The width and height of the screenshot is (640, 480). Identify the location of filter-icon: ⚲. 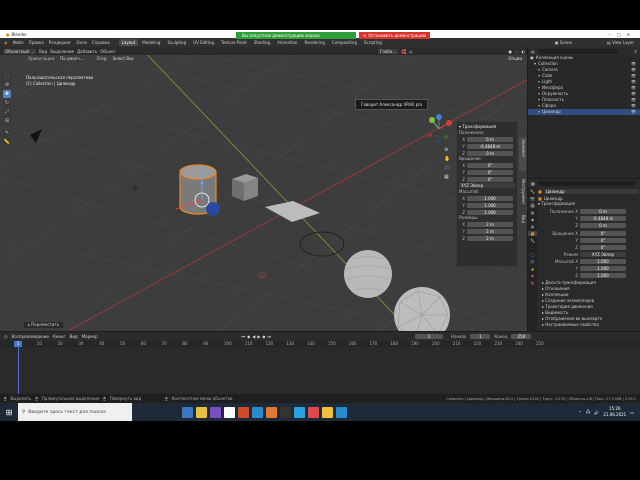
(635, 51).